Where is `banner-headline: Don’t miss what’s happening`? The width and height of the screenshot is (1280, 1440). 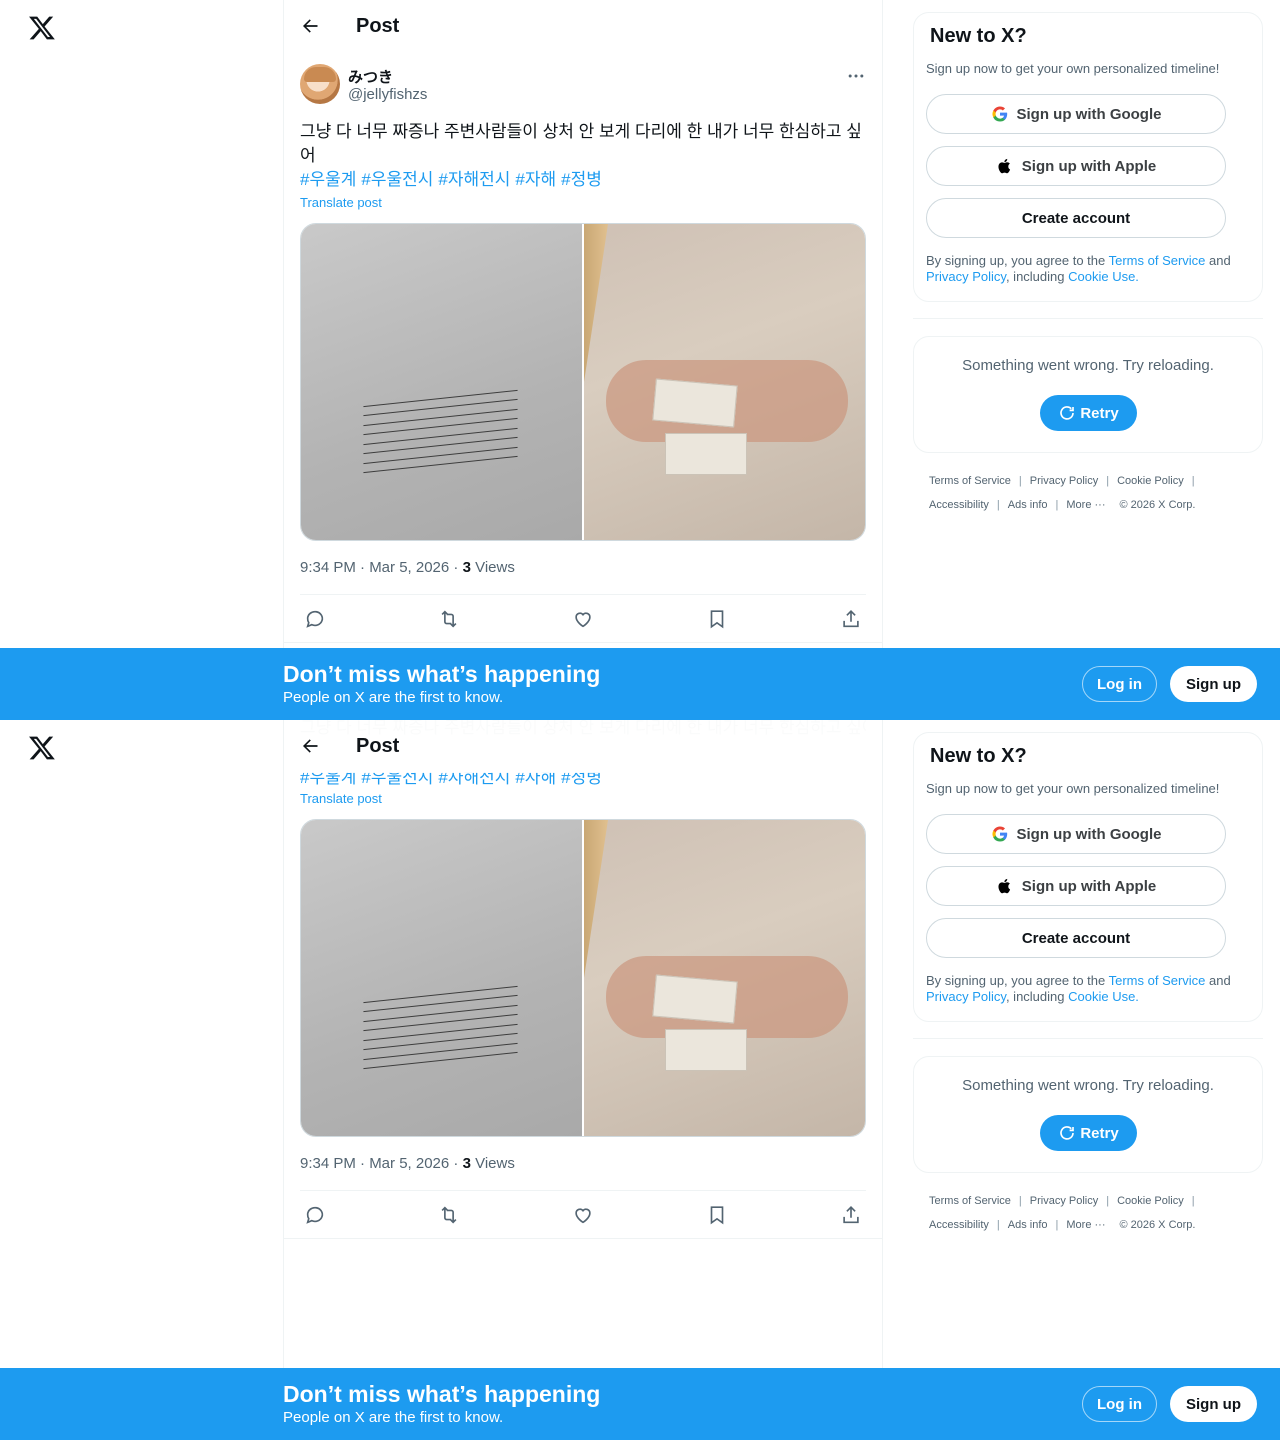 banner-headline: Don’t miss what’s happening is located at coordinates (442, 1394).